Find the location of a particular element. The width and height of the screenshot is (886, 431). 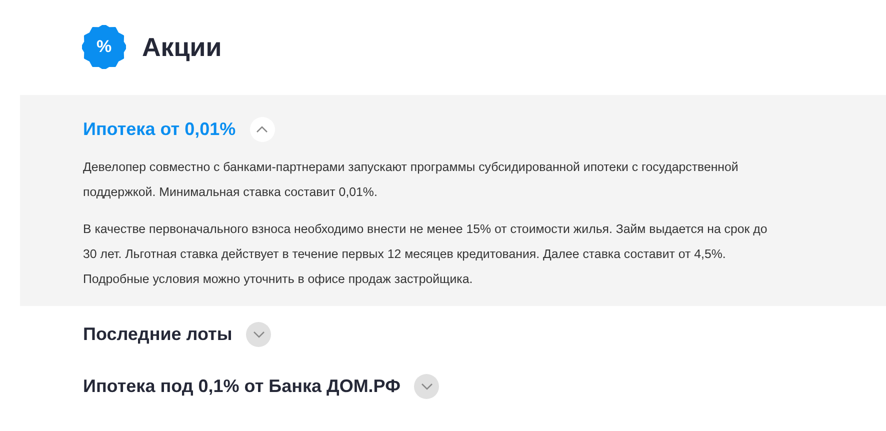

section-title: Последние лоты is located at coordinates (157, 334).